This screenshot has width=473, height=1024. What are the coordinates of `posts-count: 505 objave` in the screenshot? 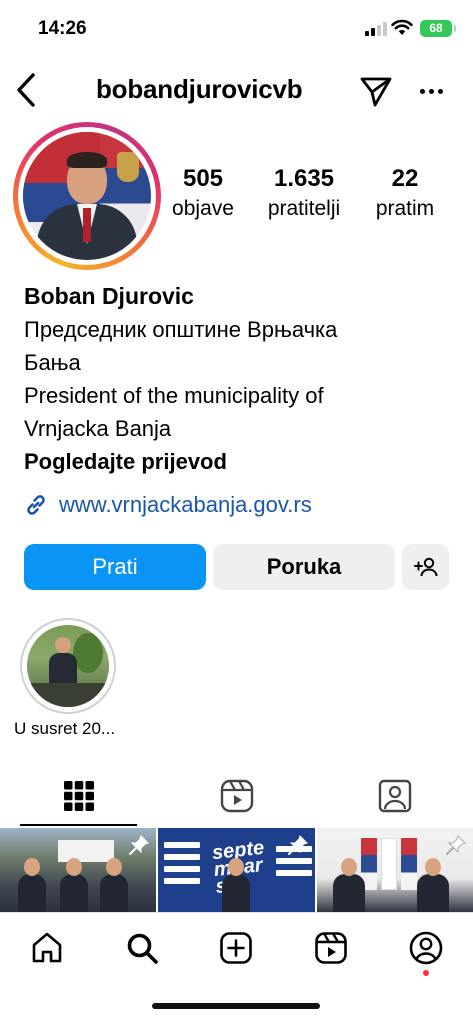 It's located at (203, 194).